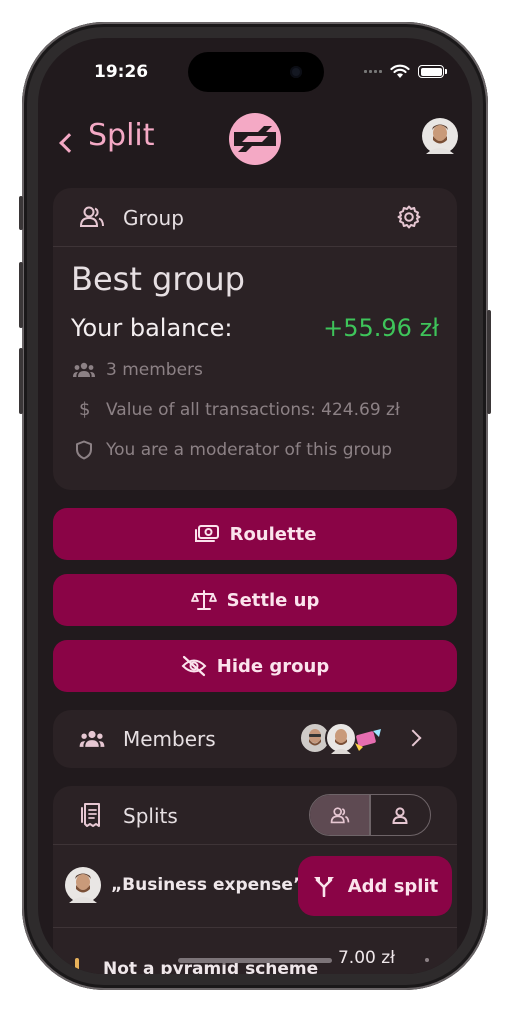  Describe the element at coordinates (92, 738) in the screenshot. I see `members-icon` at that location.